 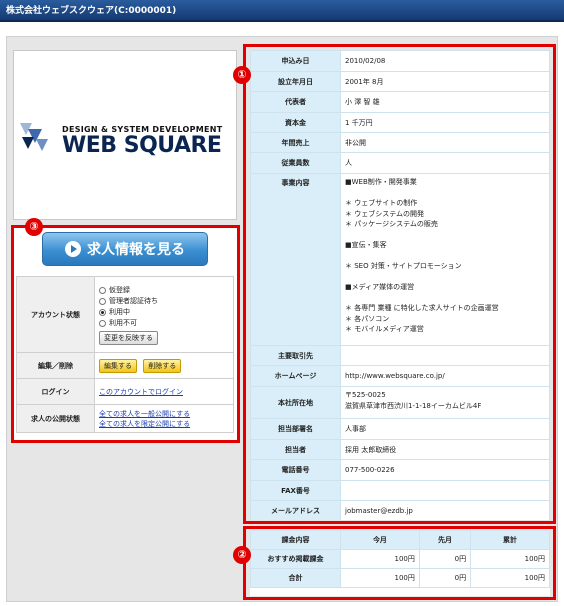 I want to click on publish-all-public-link: 全ての求人を一般公開にする, so click(x=164, y=414).